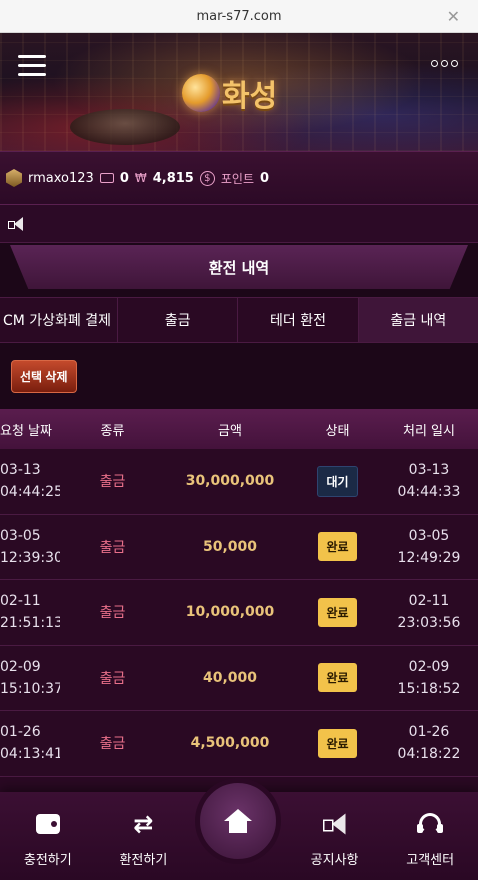 The height and width of the screenshot is (880, 478). Describe the element at coordinates (30, 546) in the screenshot. I see `request-datetime: 03-05 12:39:30` at that location.